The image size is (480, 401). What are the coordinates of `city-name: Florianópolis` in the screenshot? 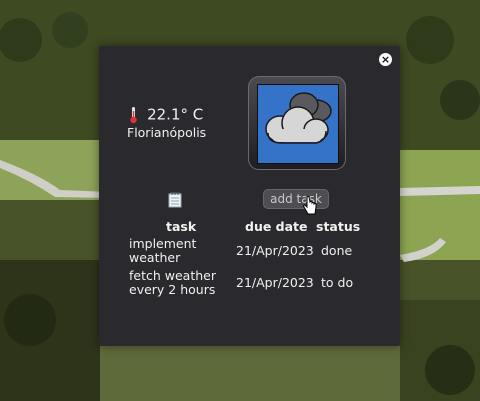 It's located at (167, 132).